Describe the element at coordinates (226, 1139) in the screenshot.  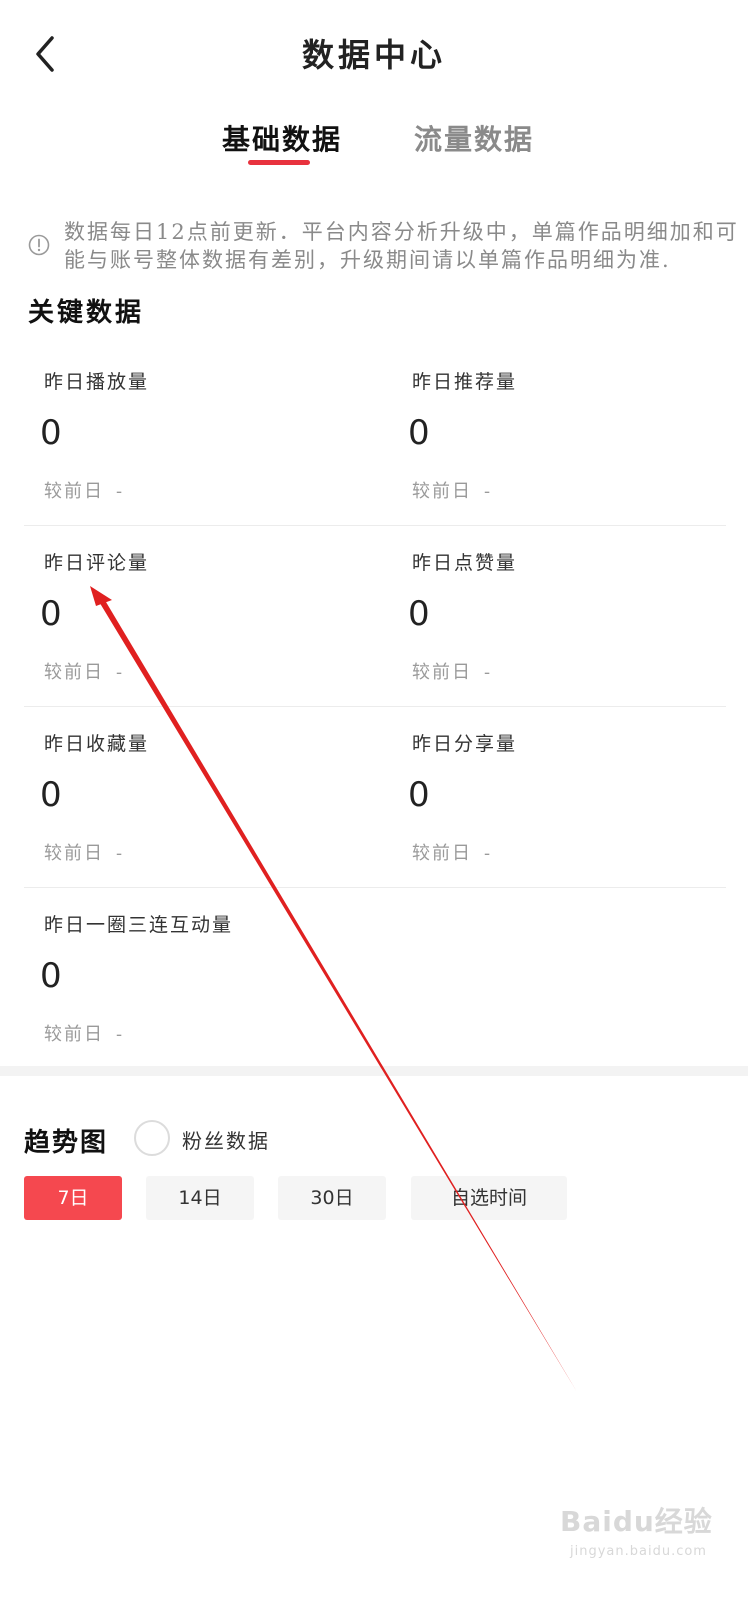
I see `fans-data-label: 粉丝数据` at that location.